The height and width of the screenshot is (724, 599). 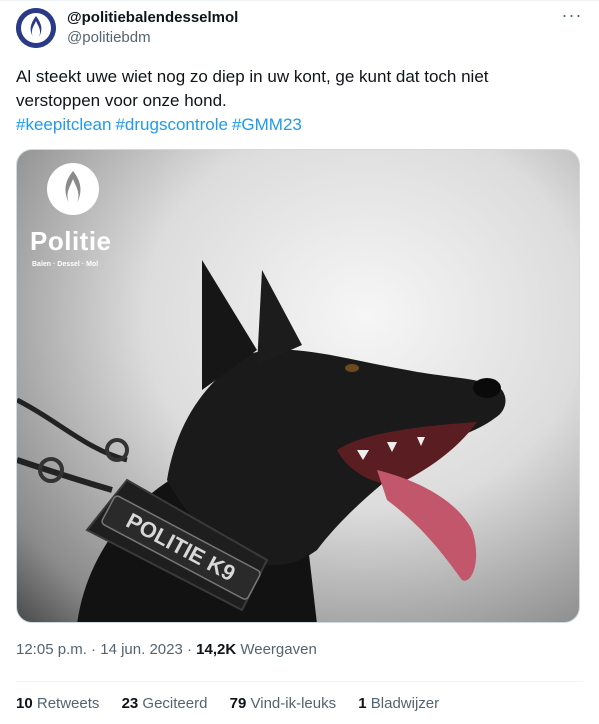 I want to click on bookmarks-count: 1, so click(x=362, y=703).